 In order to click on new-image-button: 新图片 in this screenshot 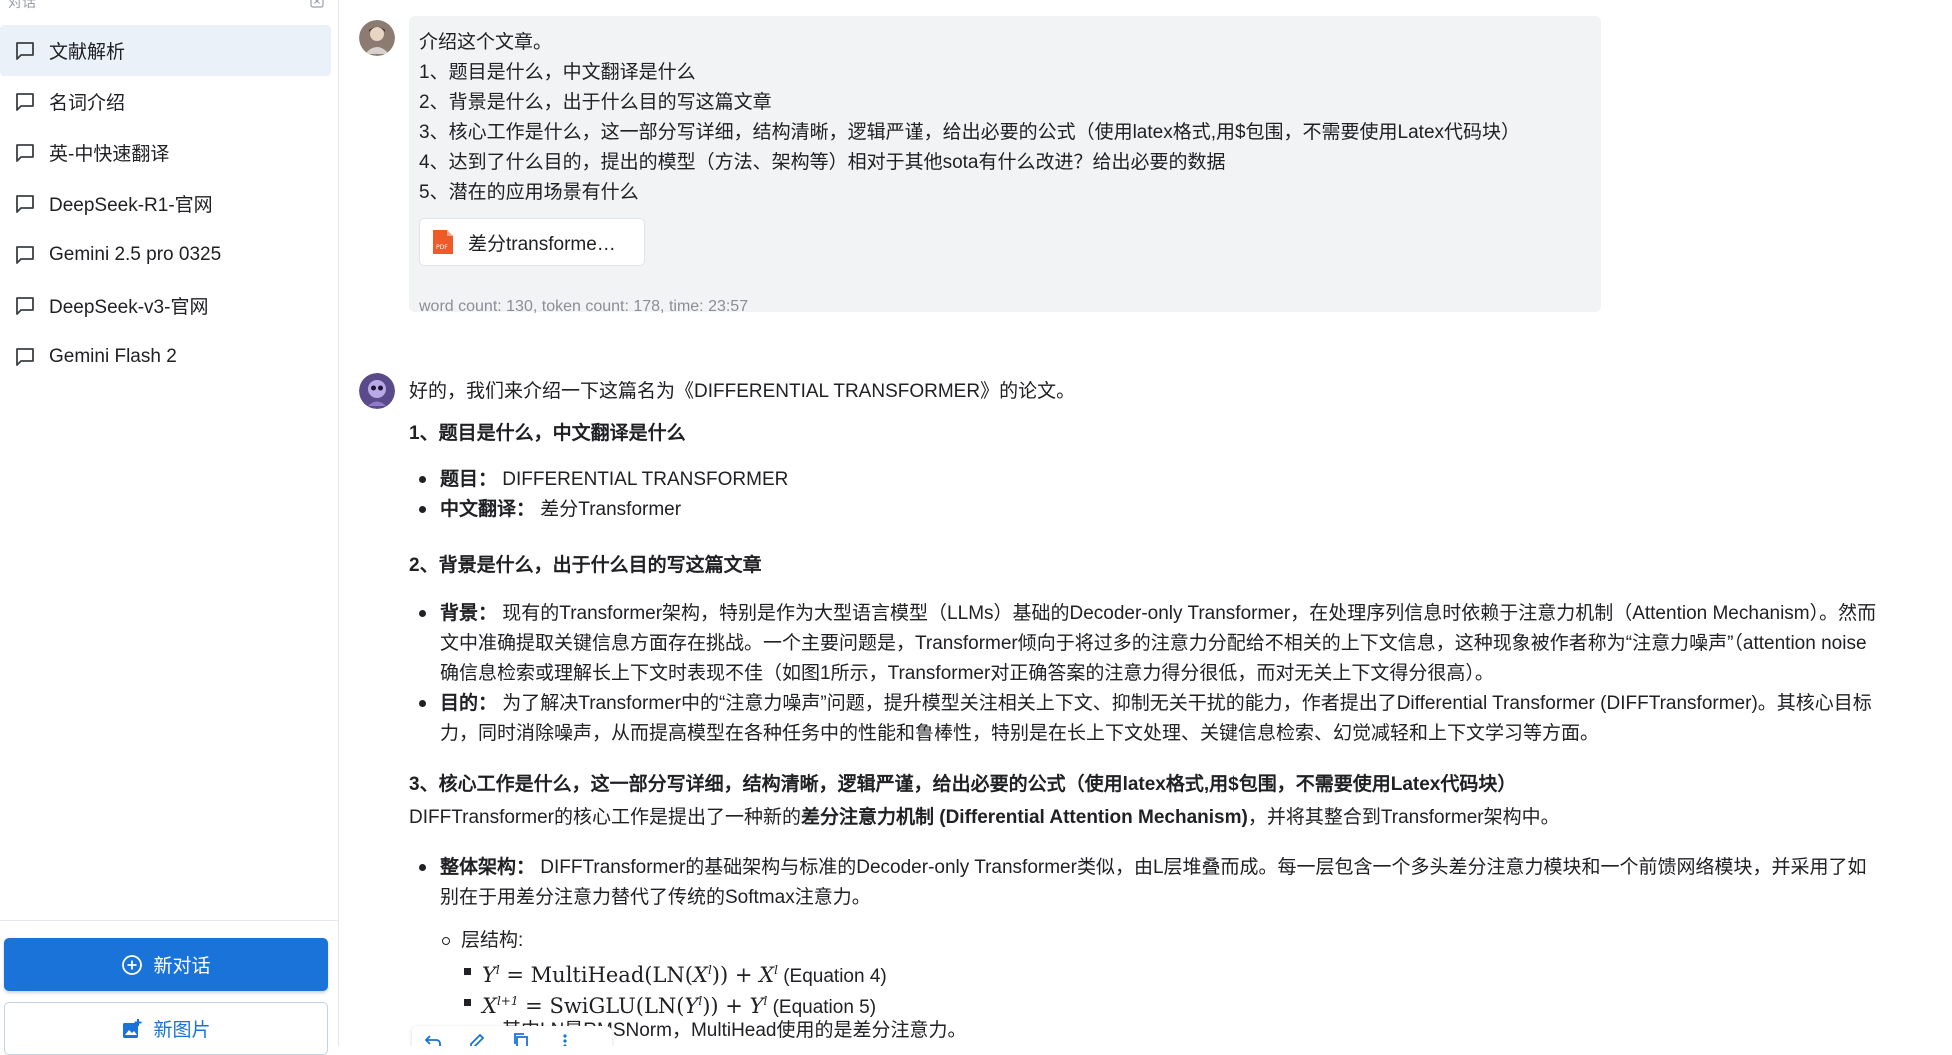, I will do `click(166, 1028)`.